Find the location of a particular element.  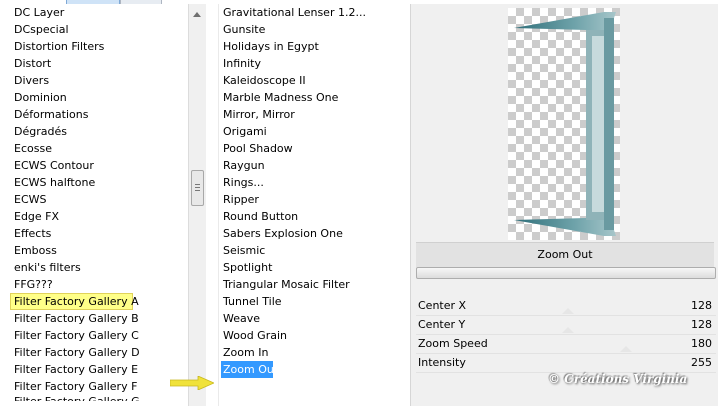

category-item-highlighted: Filter Factory Gallery A is located at coordinates (74, 301).